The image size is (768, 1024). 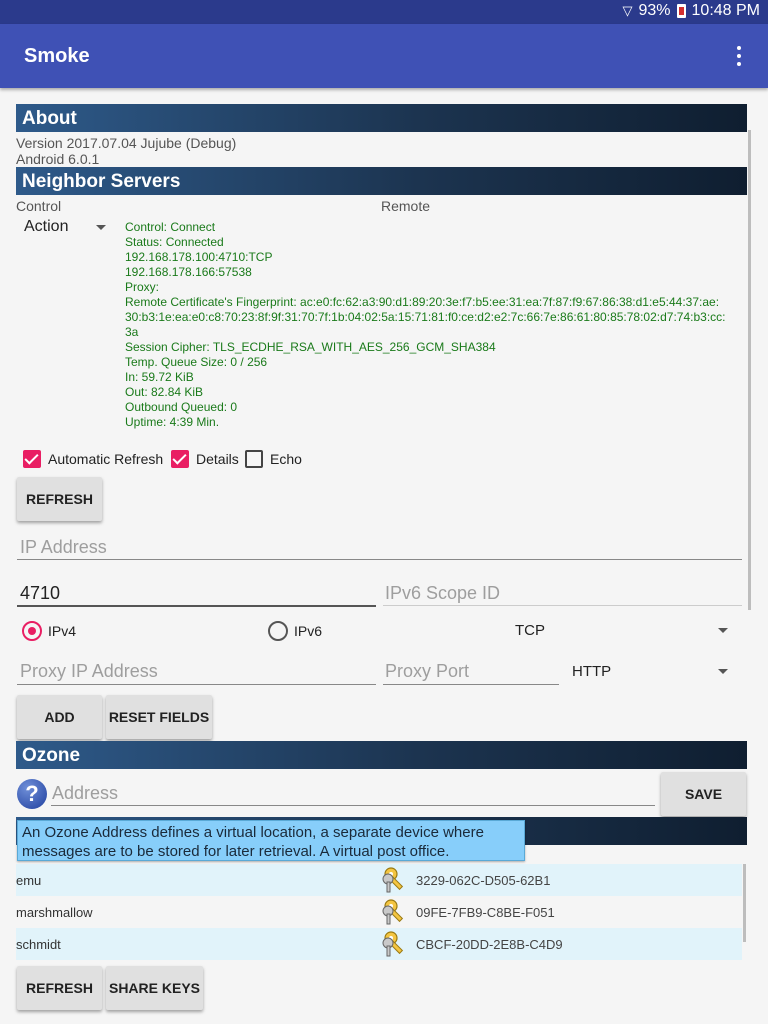 I want to click on ozone-refresh-button: REFRESH, so click(x=59, y=988).